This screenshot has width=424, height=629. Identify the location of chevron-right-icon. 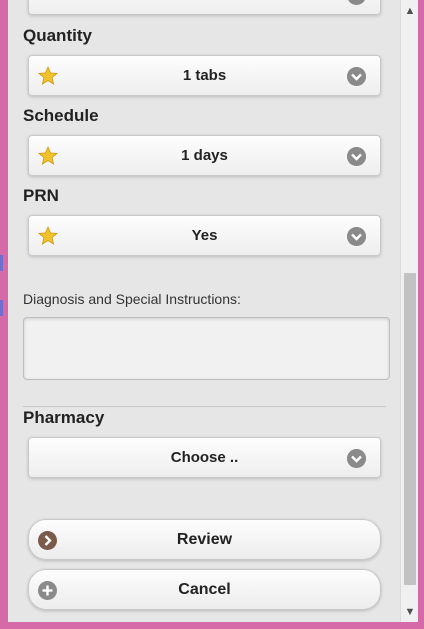
(47, 540).